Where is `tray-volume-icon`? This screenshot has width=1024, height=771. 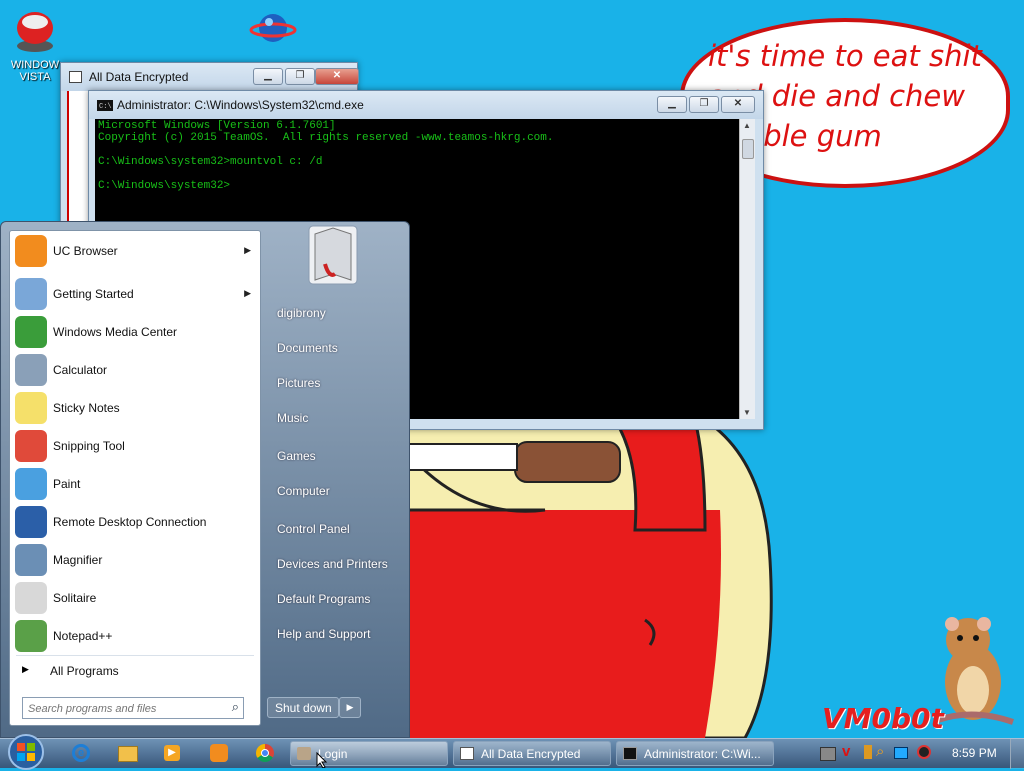 tray-volume-icon is located at coordinates (924, 752).